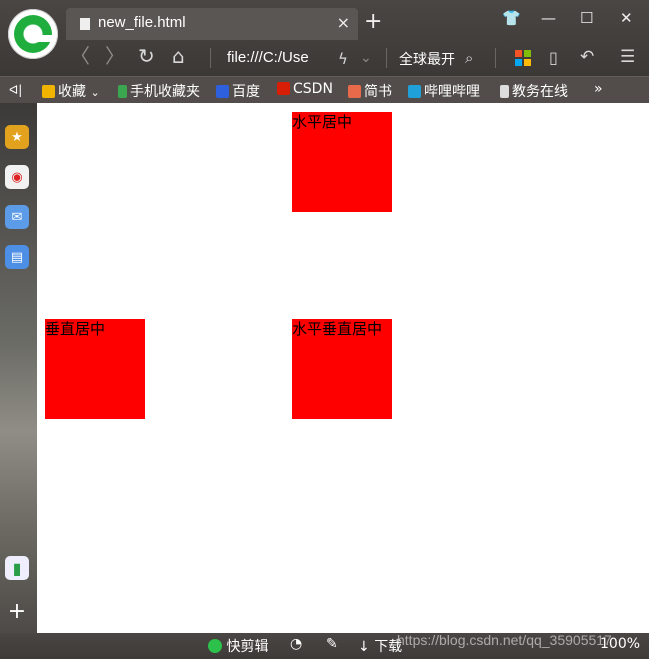 The width and height of the screenshot is (649, 659). Describe the element at coordinates (343, 59) in the screenshot. I see `flash-icon: ϟ` at that location.